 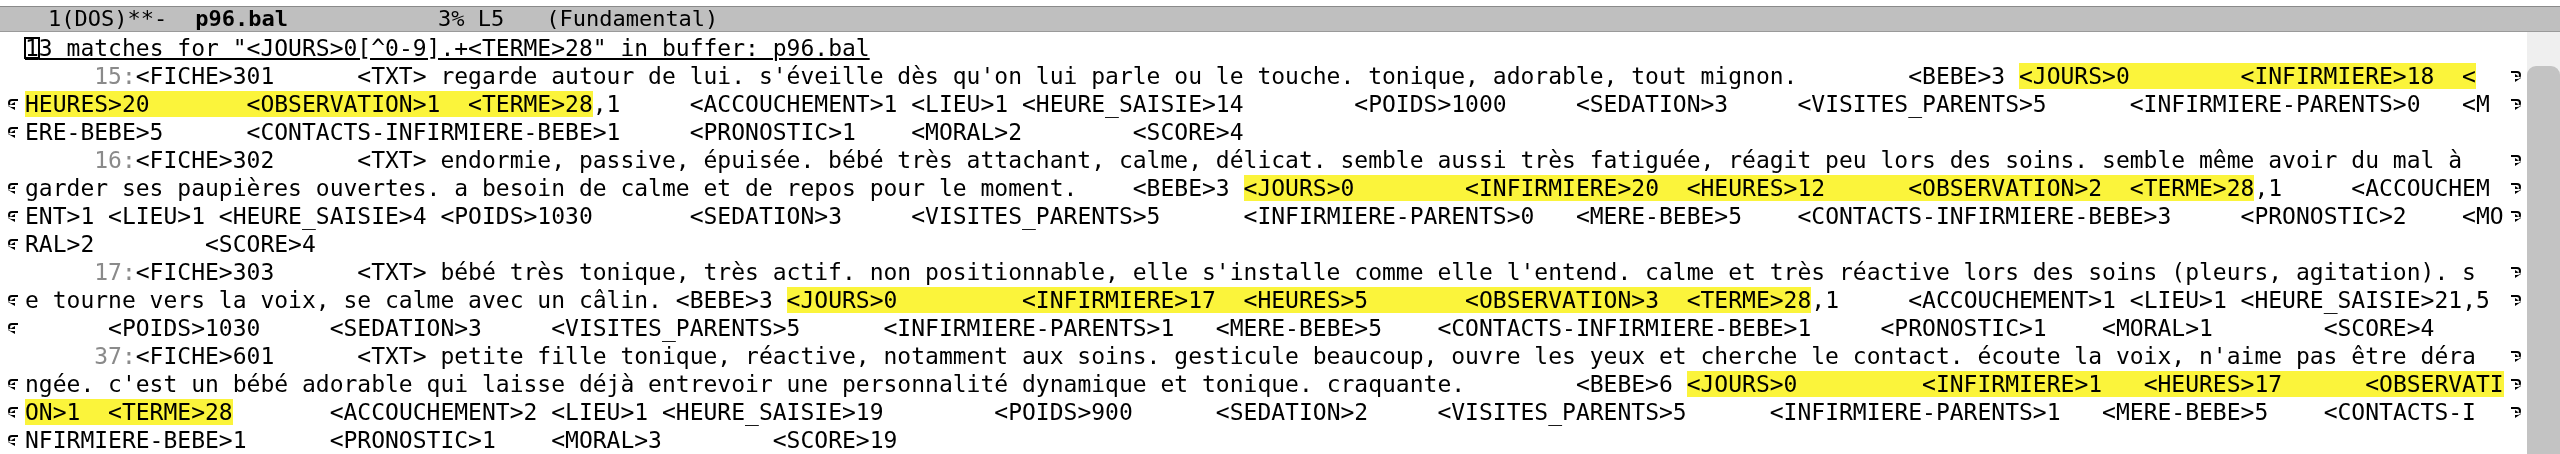 I want to click on occur-line: 16:<FICHE>302 <TXT> endormie, passive, épuisée. bébé très attachant, calme, délicat. semble aussi très fatiguée, réagit peu lors des soins. semble même avoir du mal à, so click(x=1278, y=160).